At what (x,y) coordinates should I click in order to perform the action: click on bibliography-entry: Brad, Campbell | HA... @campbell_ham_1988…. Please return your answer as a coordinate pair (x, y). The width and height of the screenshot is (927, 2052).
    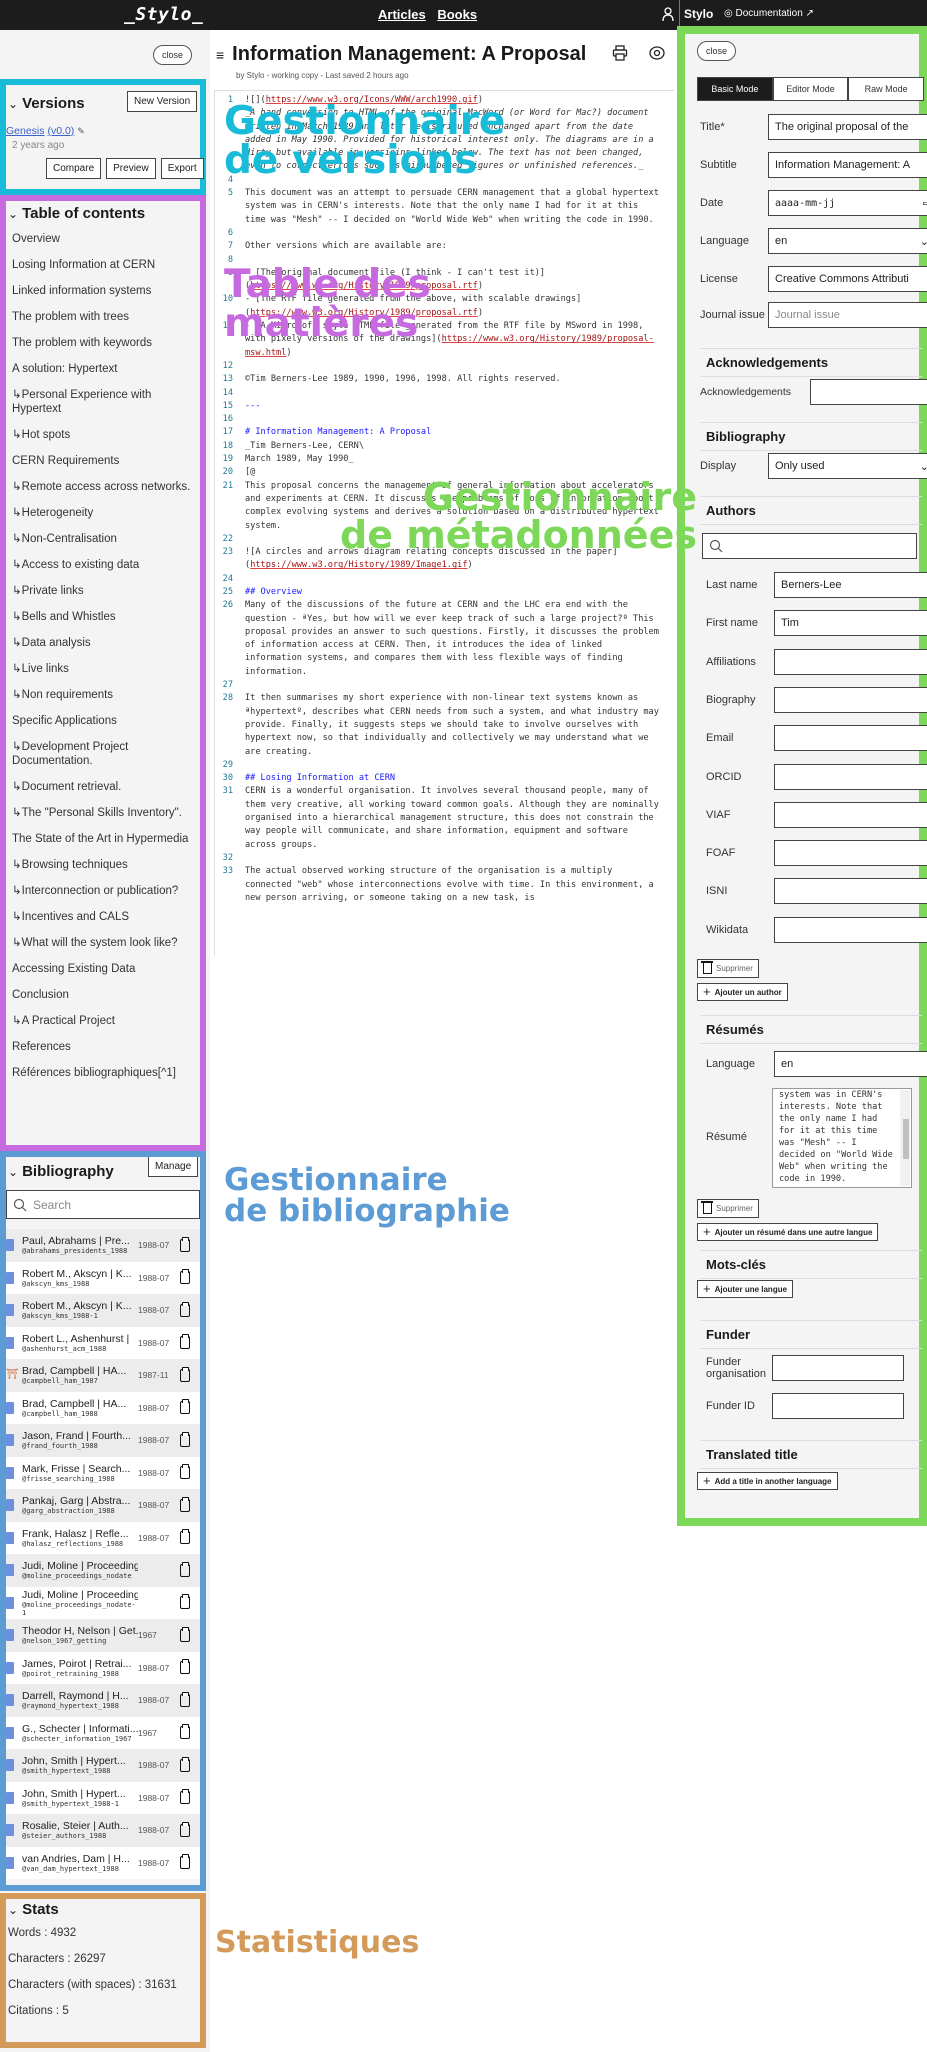
    Looking at the image, I should click on (103, 1407).